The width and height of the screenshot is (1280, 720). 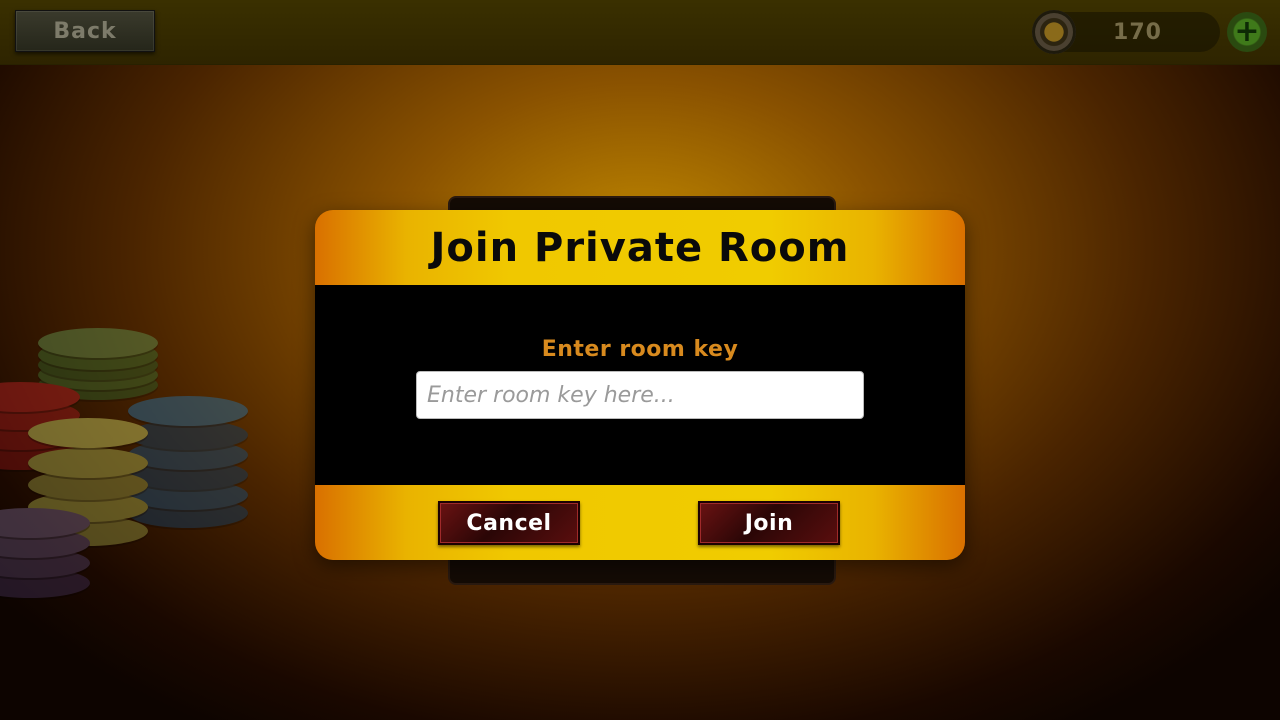 What do you see at coordinates (640, 395) in the screenshot?
I see `room-key-input` at bounding box center [640, 395].